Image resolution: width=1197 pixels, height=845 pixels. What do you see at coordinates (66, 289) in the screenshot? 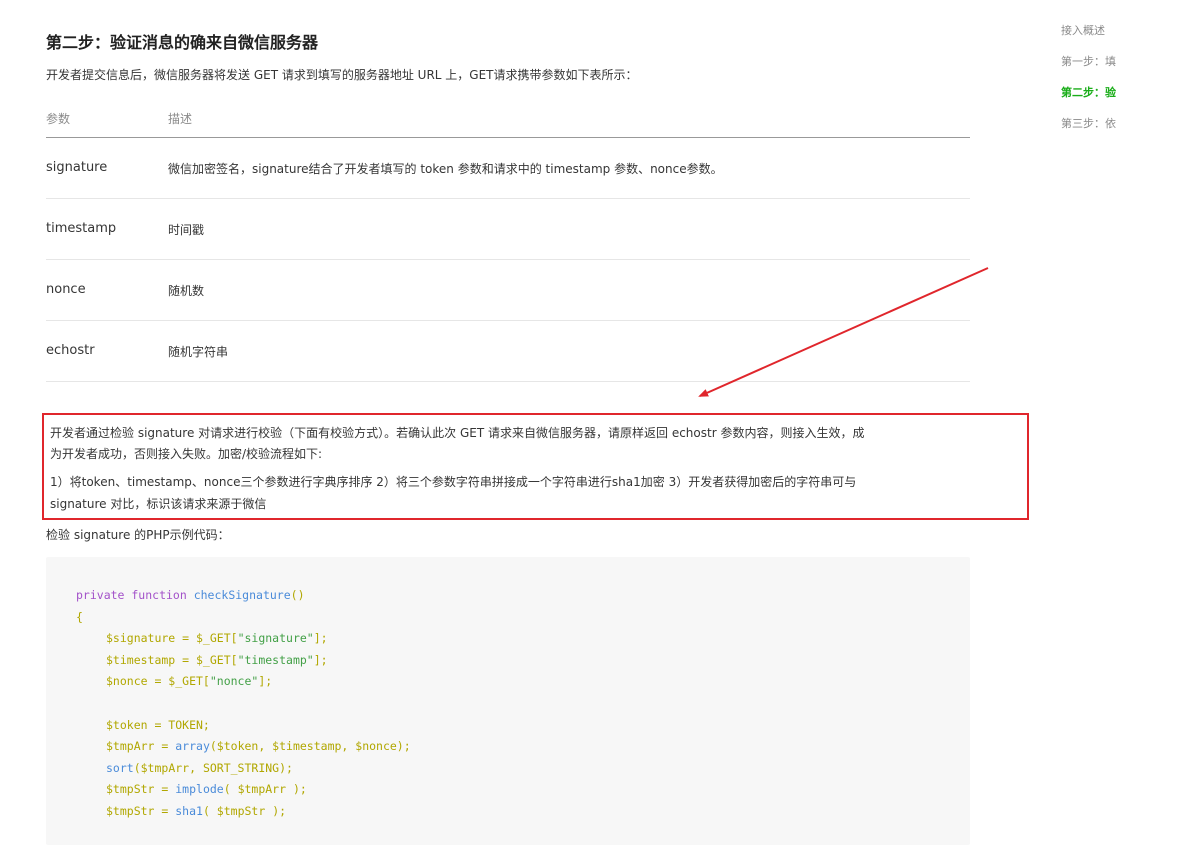
I see `row-param: nonce` at bounding box center [66, 289].